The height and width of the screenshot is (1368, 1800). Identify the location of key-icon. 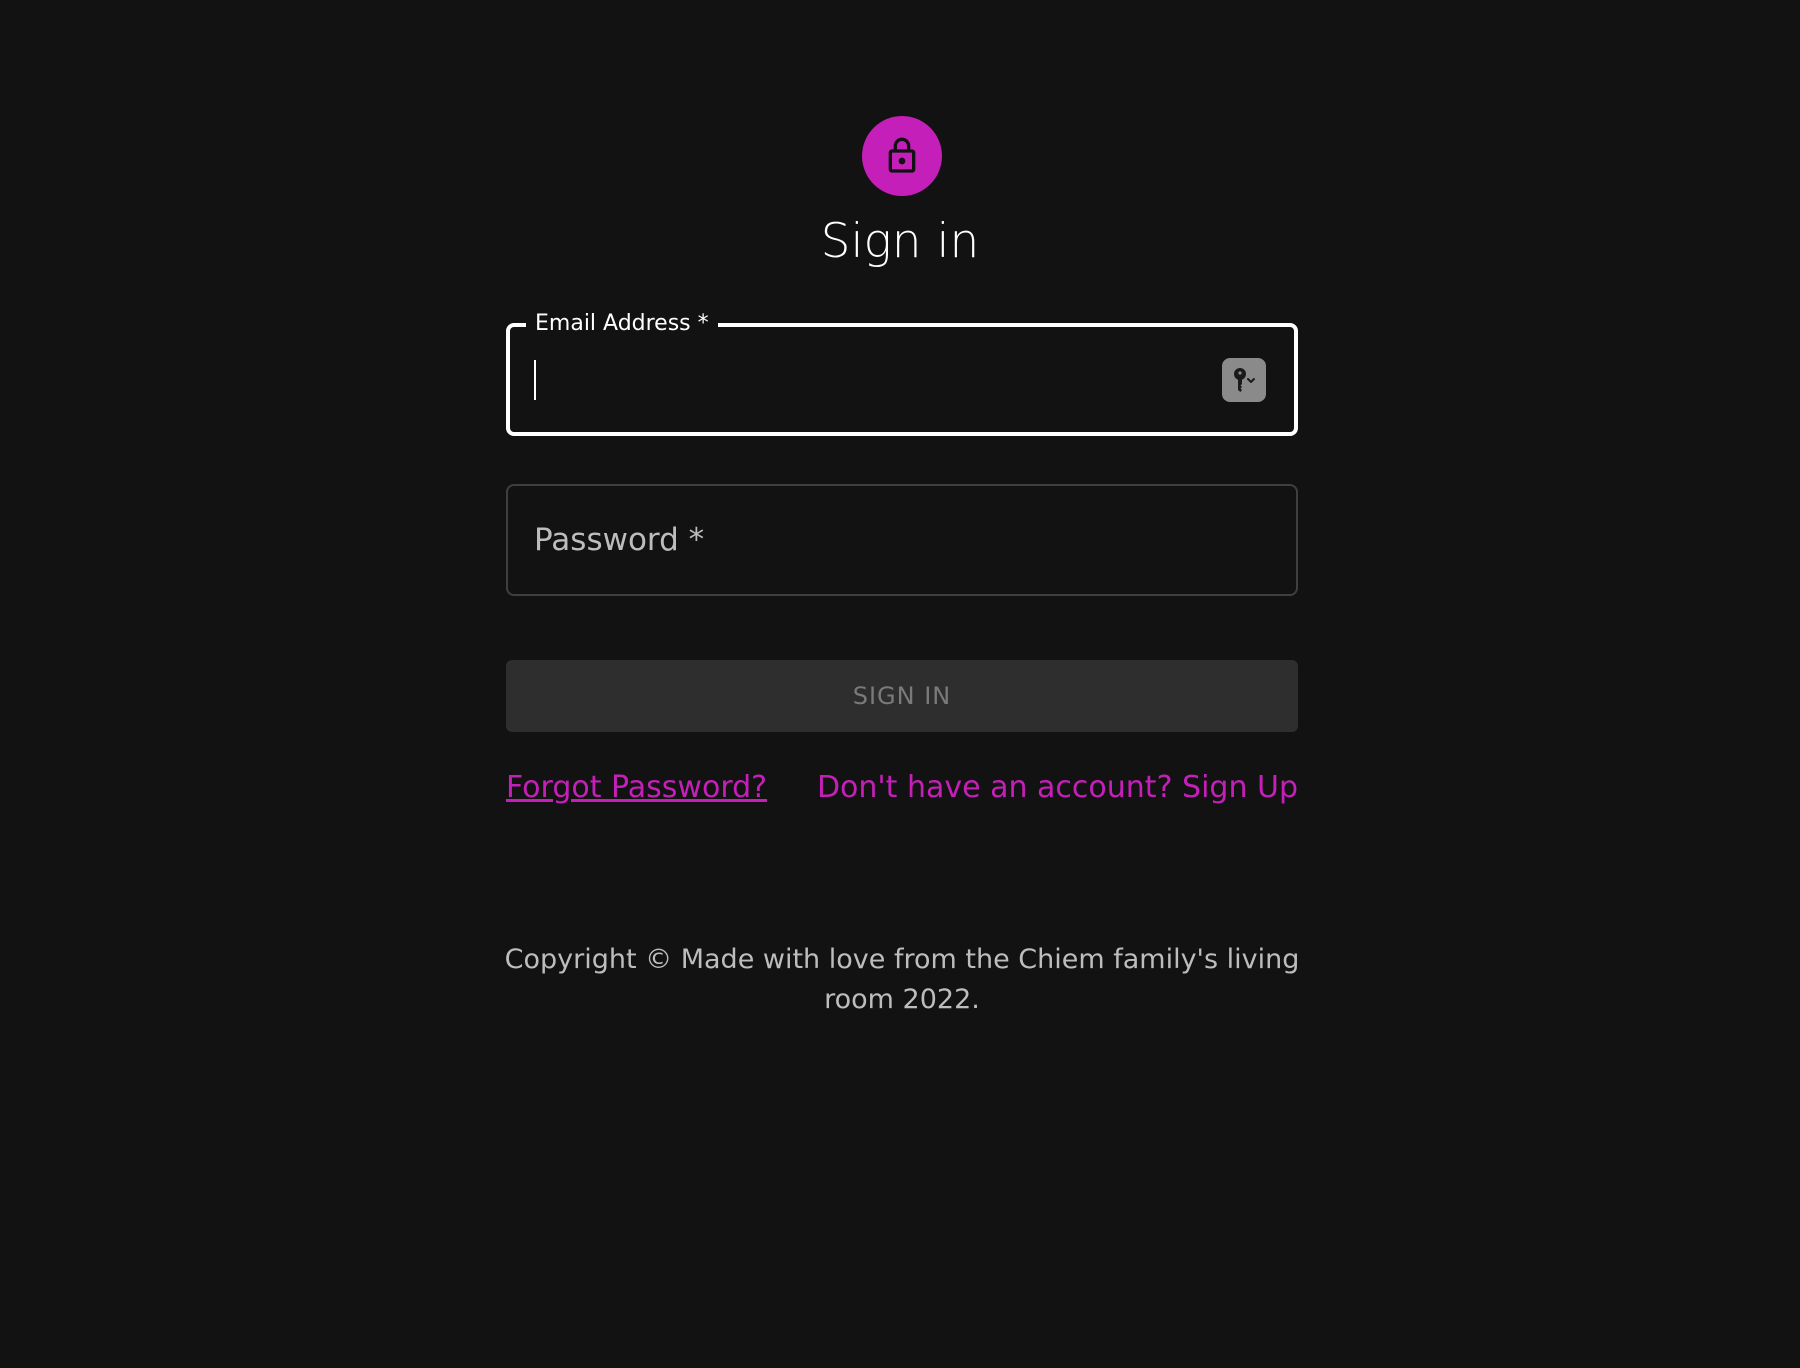
(1244, 380).